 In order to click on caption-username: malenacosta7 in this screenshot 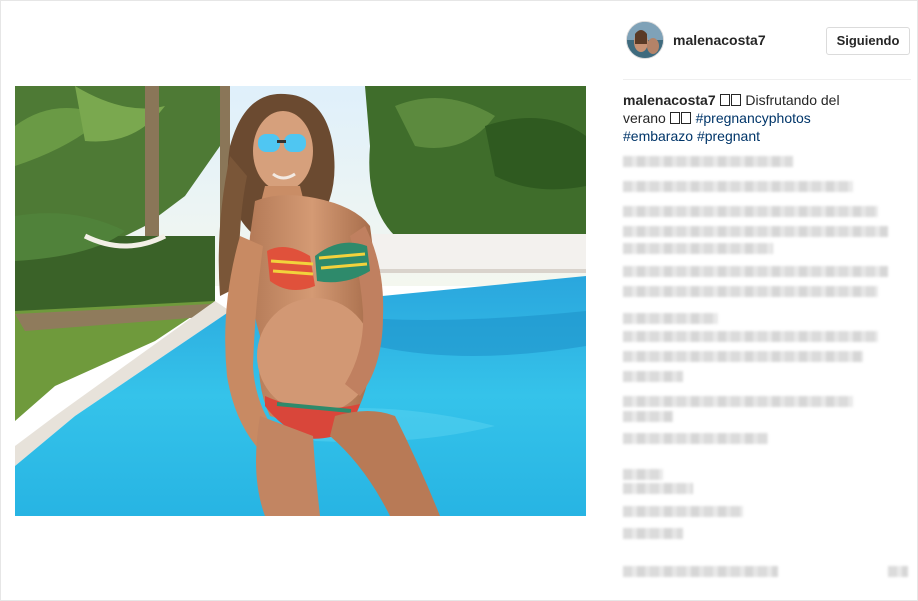, I will do `click(669, 100)`.